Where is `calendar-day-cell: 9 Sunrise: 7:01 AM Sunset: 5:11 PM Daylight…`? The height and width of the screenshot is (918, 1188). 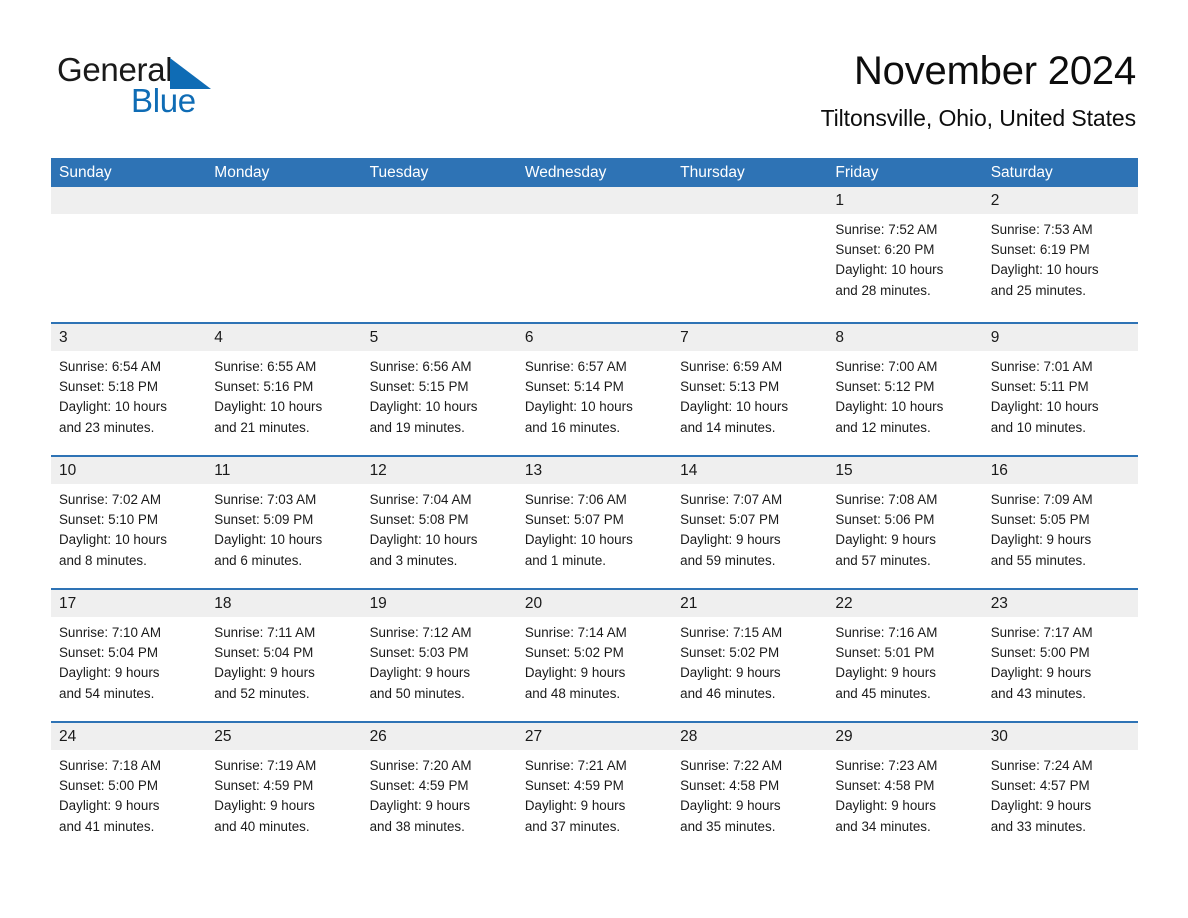
calendar-day-cell: 9 Sunrise: 7:01 AM Sunset: 5:11 PM Daylight… is located at coordinates (1060, 389).